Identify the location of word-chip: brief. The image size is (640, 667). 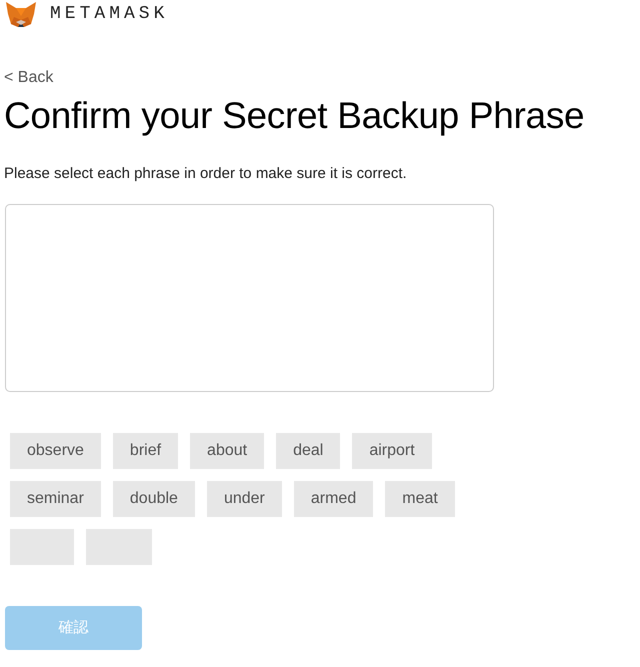
(145, 451).